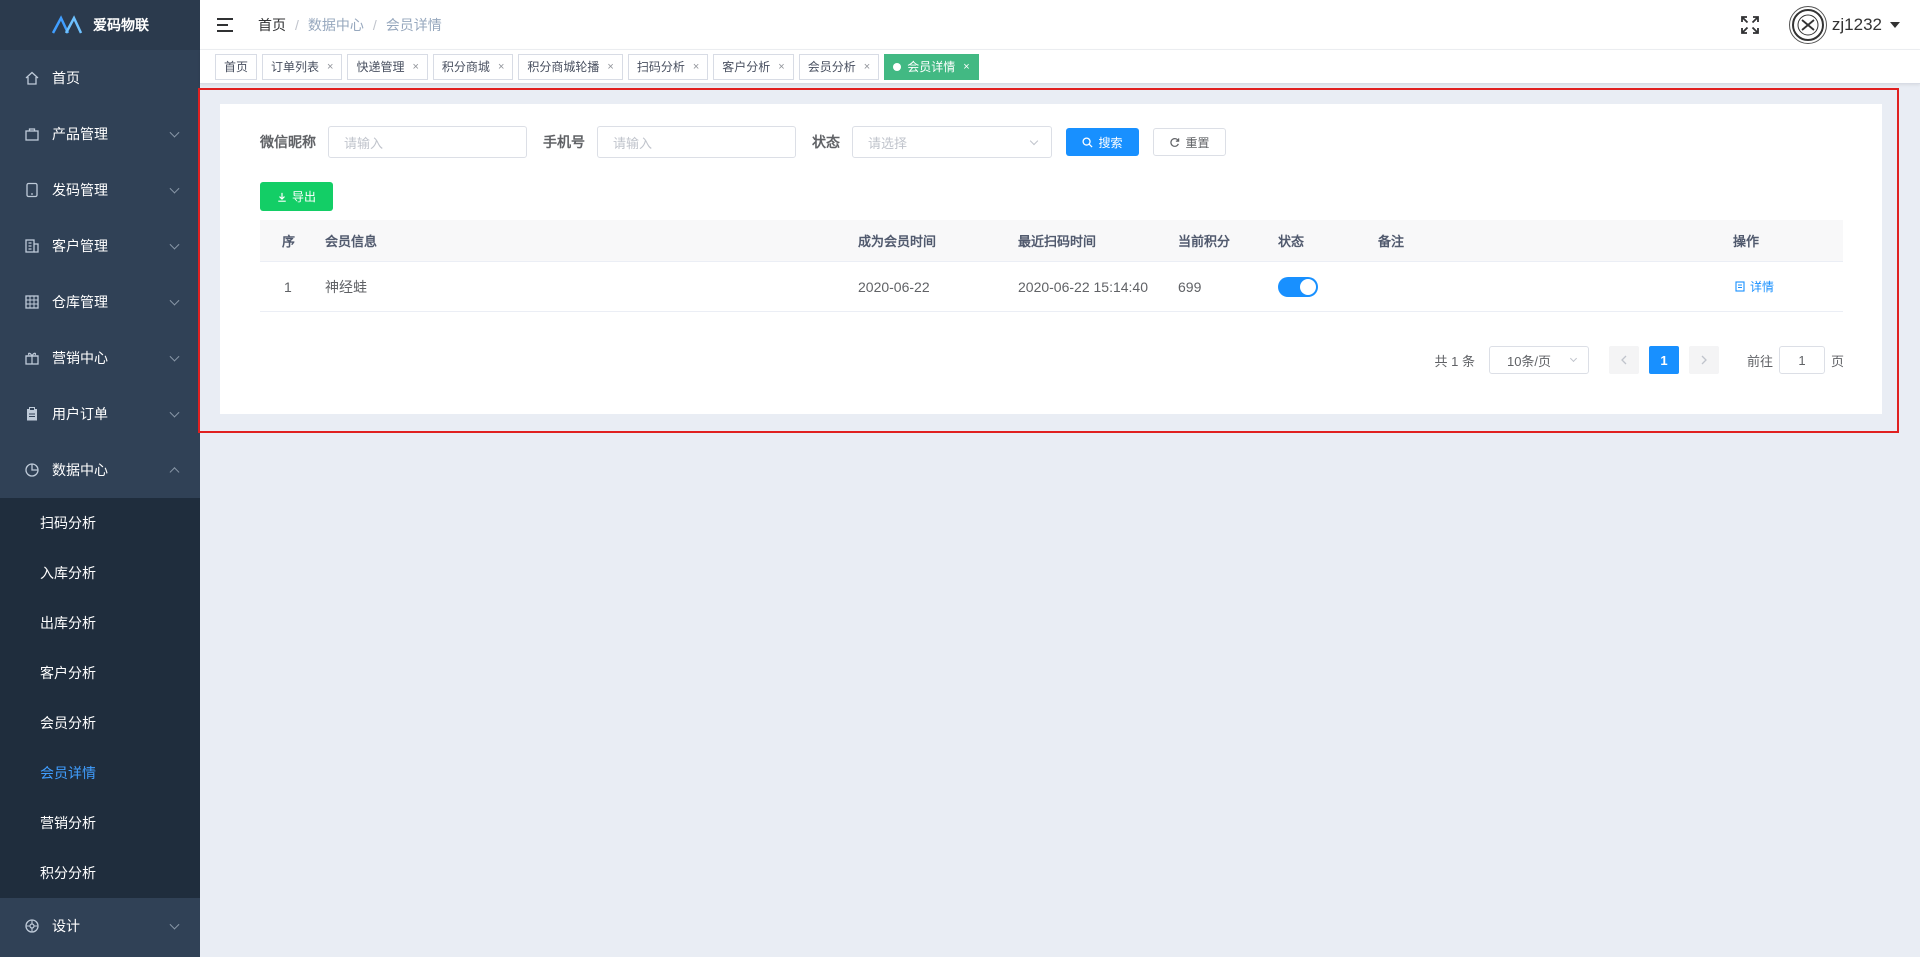 The image size is (1920, 957). What do you see at coordinates (32, 134) in the screenshot?
I see `bag-icon` at bounding box center [32, 134].